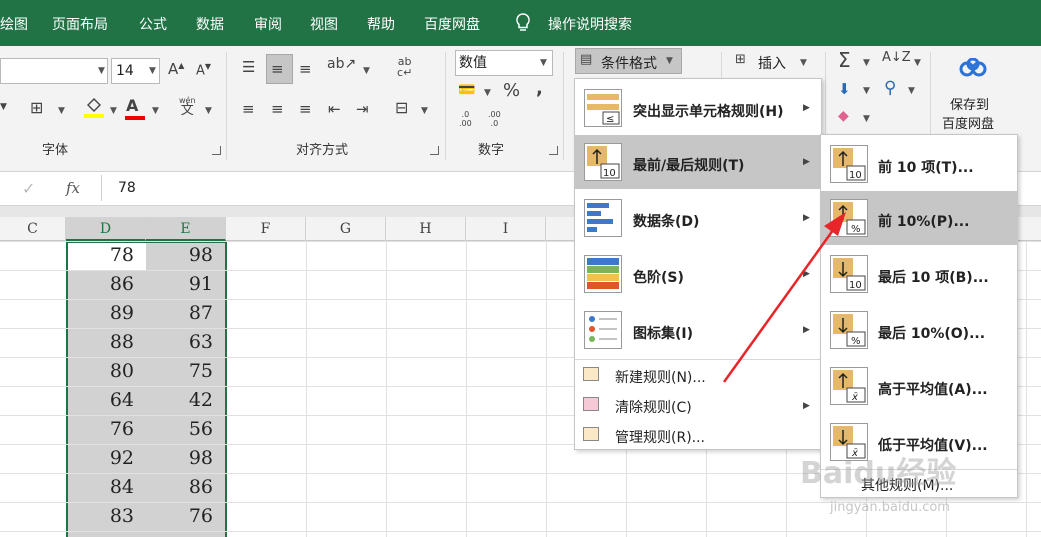 Image resolution: width=1041 pixels, height=537 pixels. Describe the element at coordinates (772, 63) in the screenshot. I see `insert-label: 插入` at that location.